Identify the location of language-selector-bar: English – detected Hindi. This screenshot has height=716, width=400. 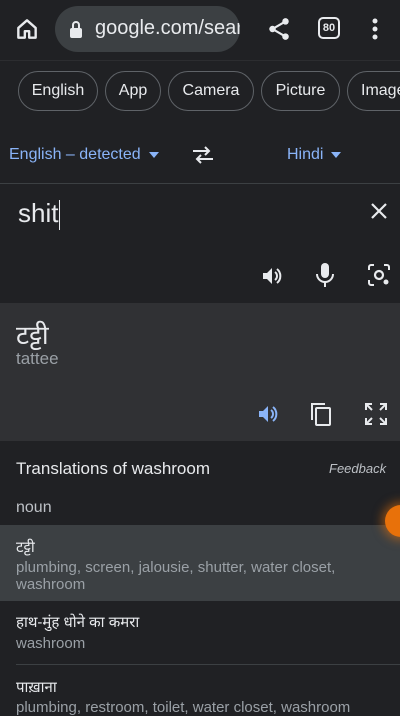
(200, 154).